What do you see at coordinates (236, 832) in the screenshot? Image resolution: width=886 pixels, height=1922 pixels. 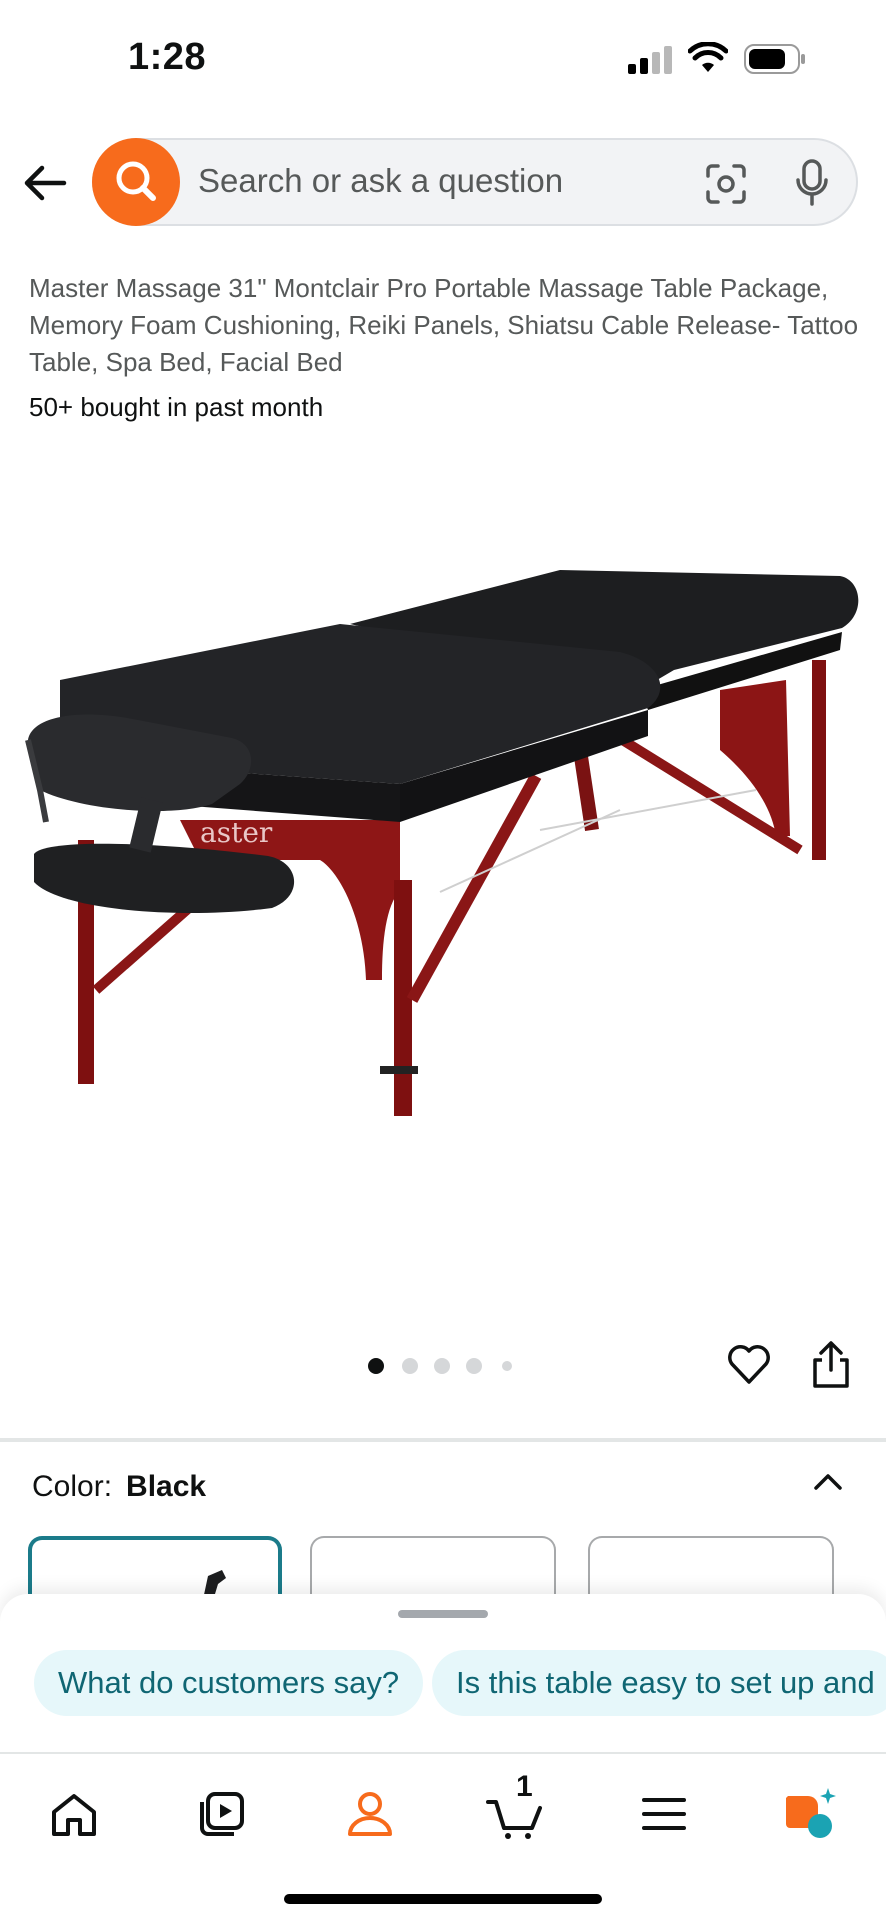 I see `table-branding-text: aster` at bounding box center [236, 832].